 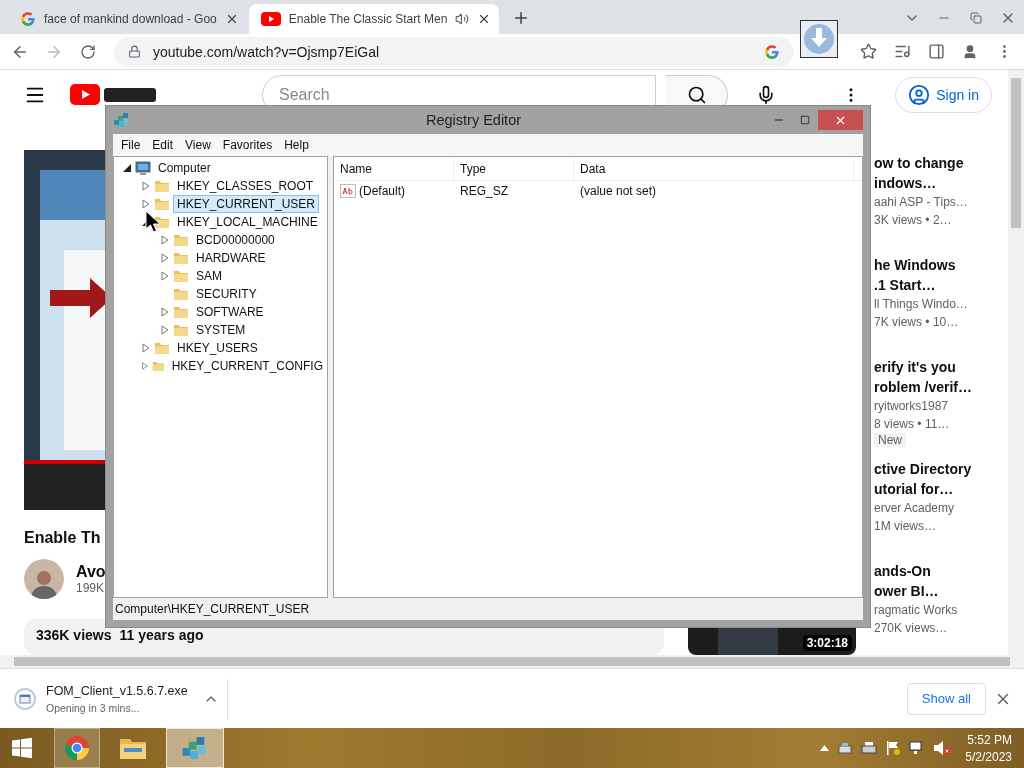 I want to click on menu-item: Favorites, so click(x=247, y=145).